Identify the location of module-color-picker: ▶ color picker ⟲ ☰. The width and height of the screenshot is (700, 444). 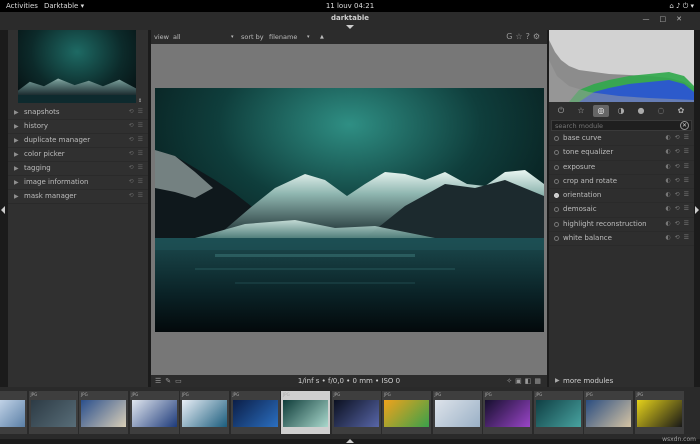
(78, 155).